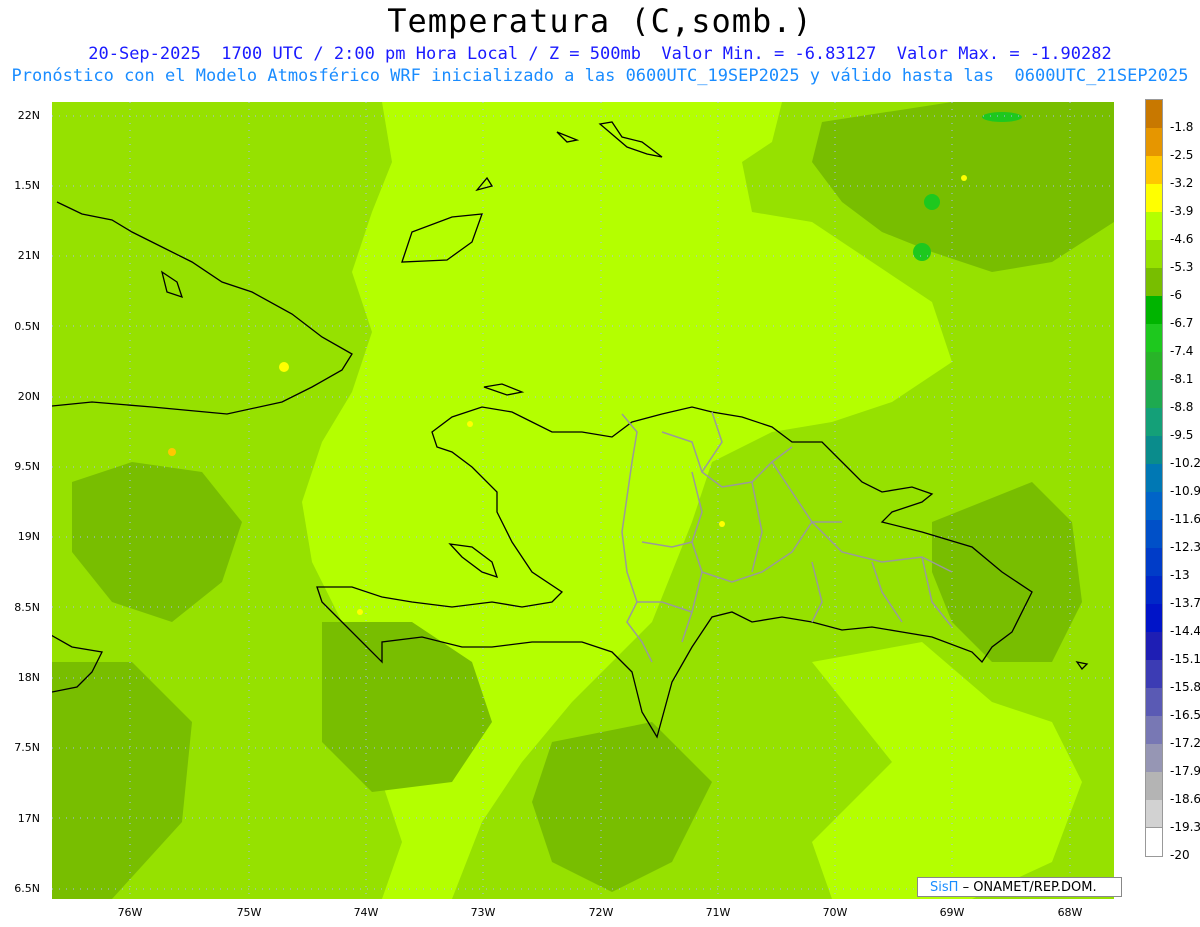 The width and height of the screenshot is (1200, 927). I want to click on y-tick-label: 21N, so click(28, 255).